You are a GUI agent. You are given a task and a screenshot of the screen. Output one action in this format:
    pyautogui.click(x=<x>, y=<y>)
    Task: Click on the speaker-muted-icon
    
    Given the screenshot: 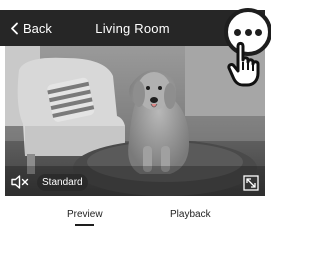 What is the action you would take?
    pyautogui.click(x=20, y=182)
    